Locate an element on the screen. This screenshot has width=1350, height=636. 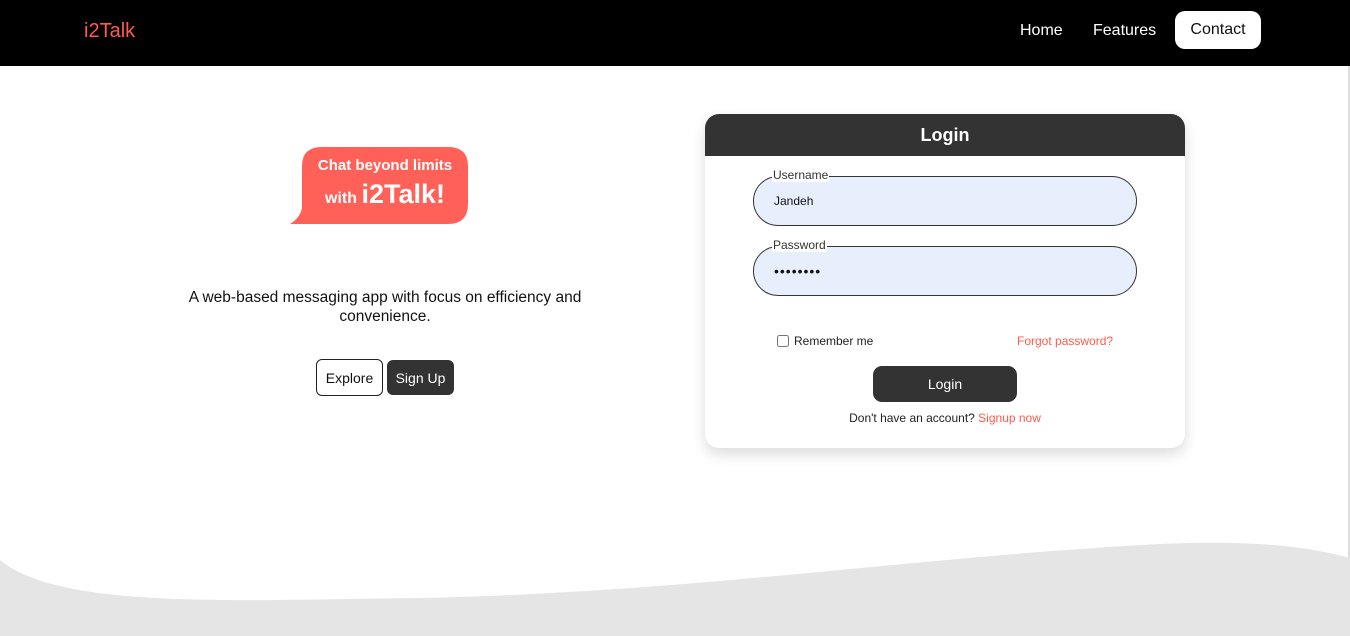
signup-now-link: Signup now is located at coordinates (1009, 418).